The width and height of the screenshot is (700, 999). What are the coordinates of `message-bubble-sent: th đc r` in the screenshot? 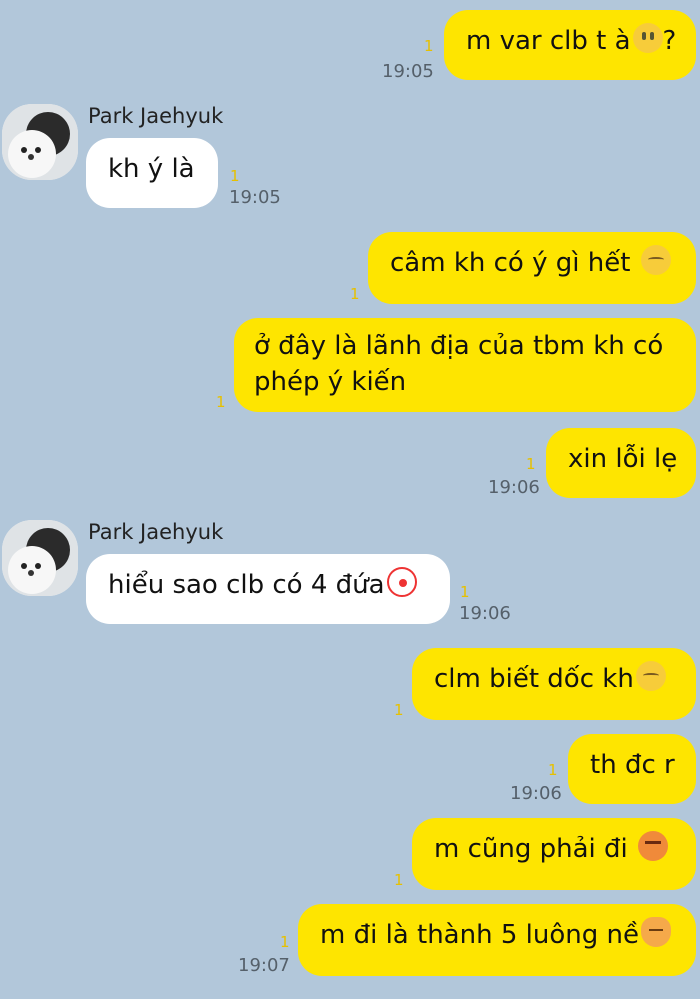 It's located at (632, 769).